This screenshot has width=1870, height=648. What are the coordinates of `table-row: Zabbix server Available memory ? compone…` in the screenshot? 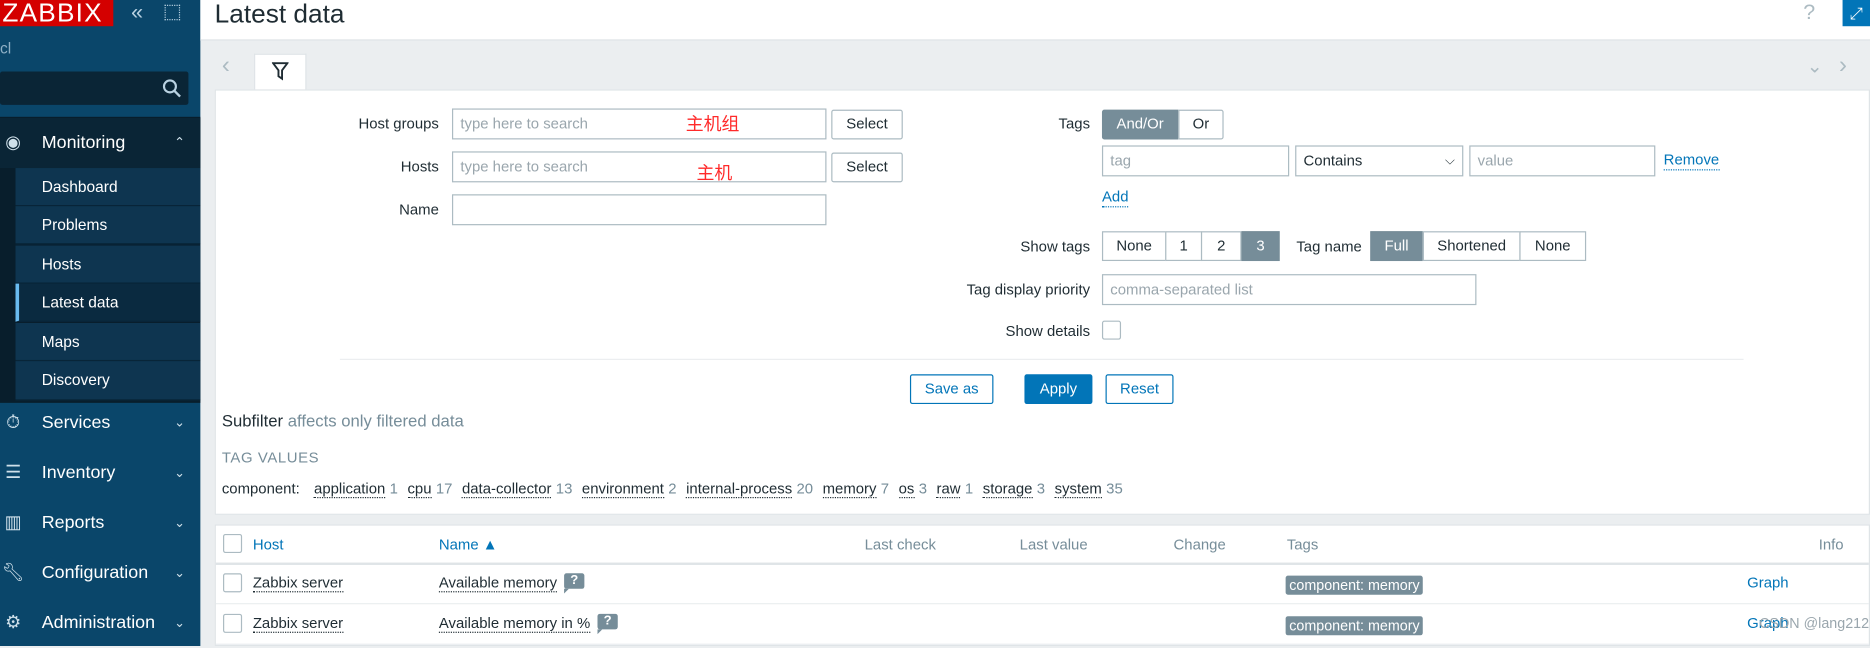 It's located at (1042, 585).